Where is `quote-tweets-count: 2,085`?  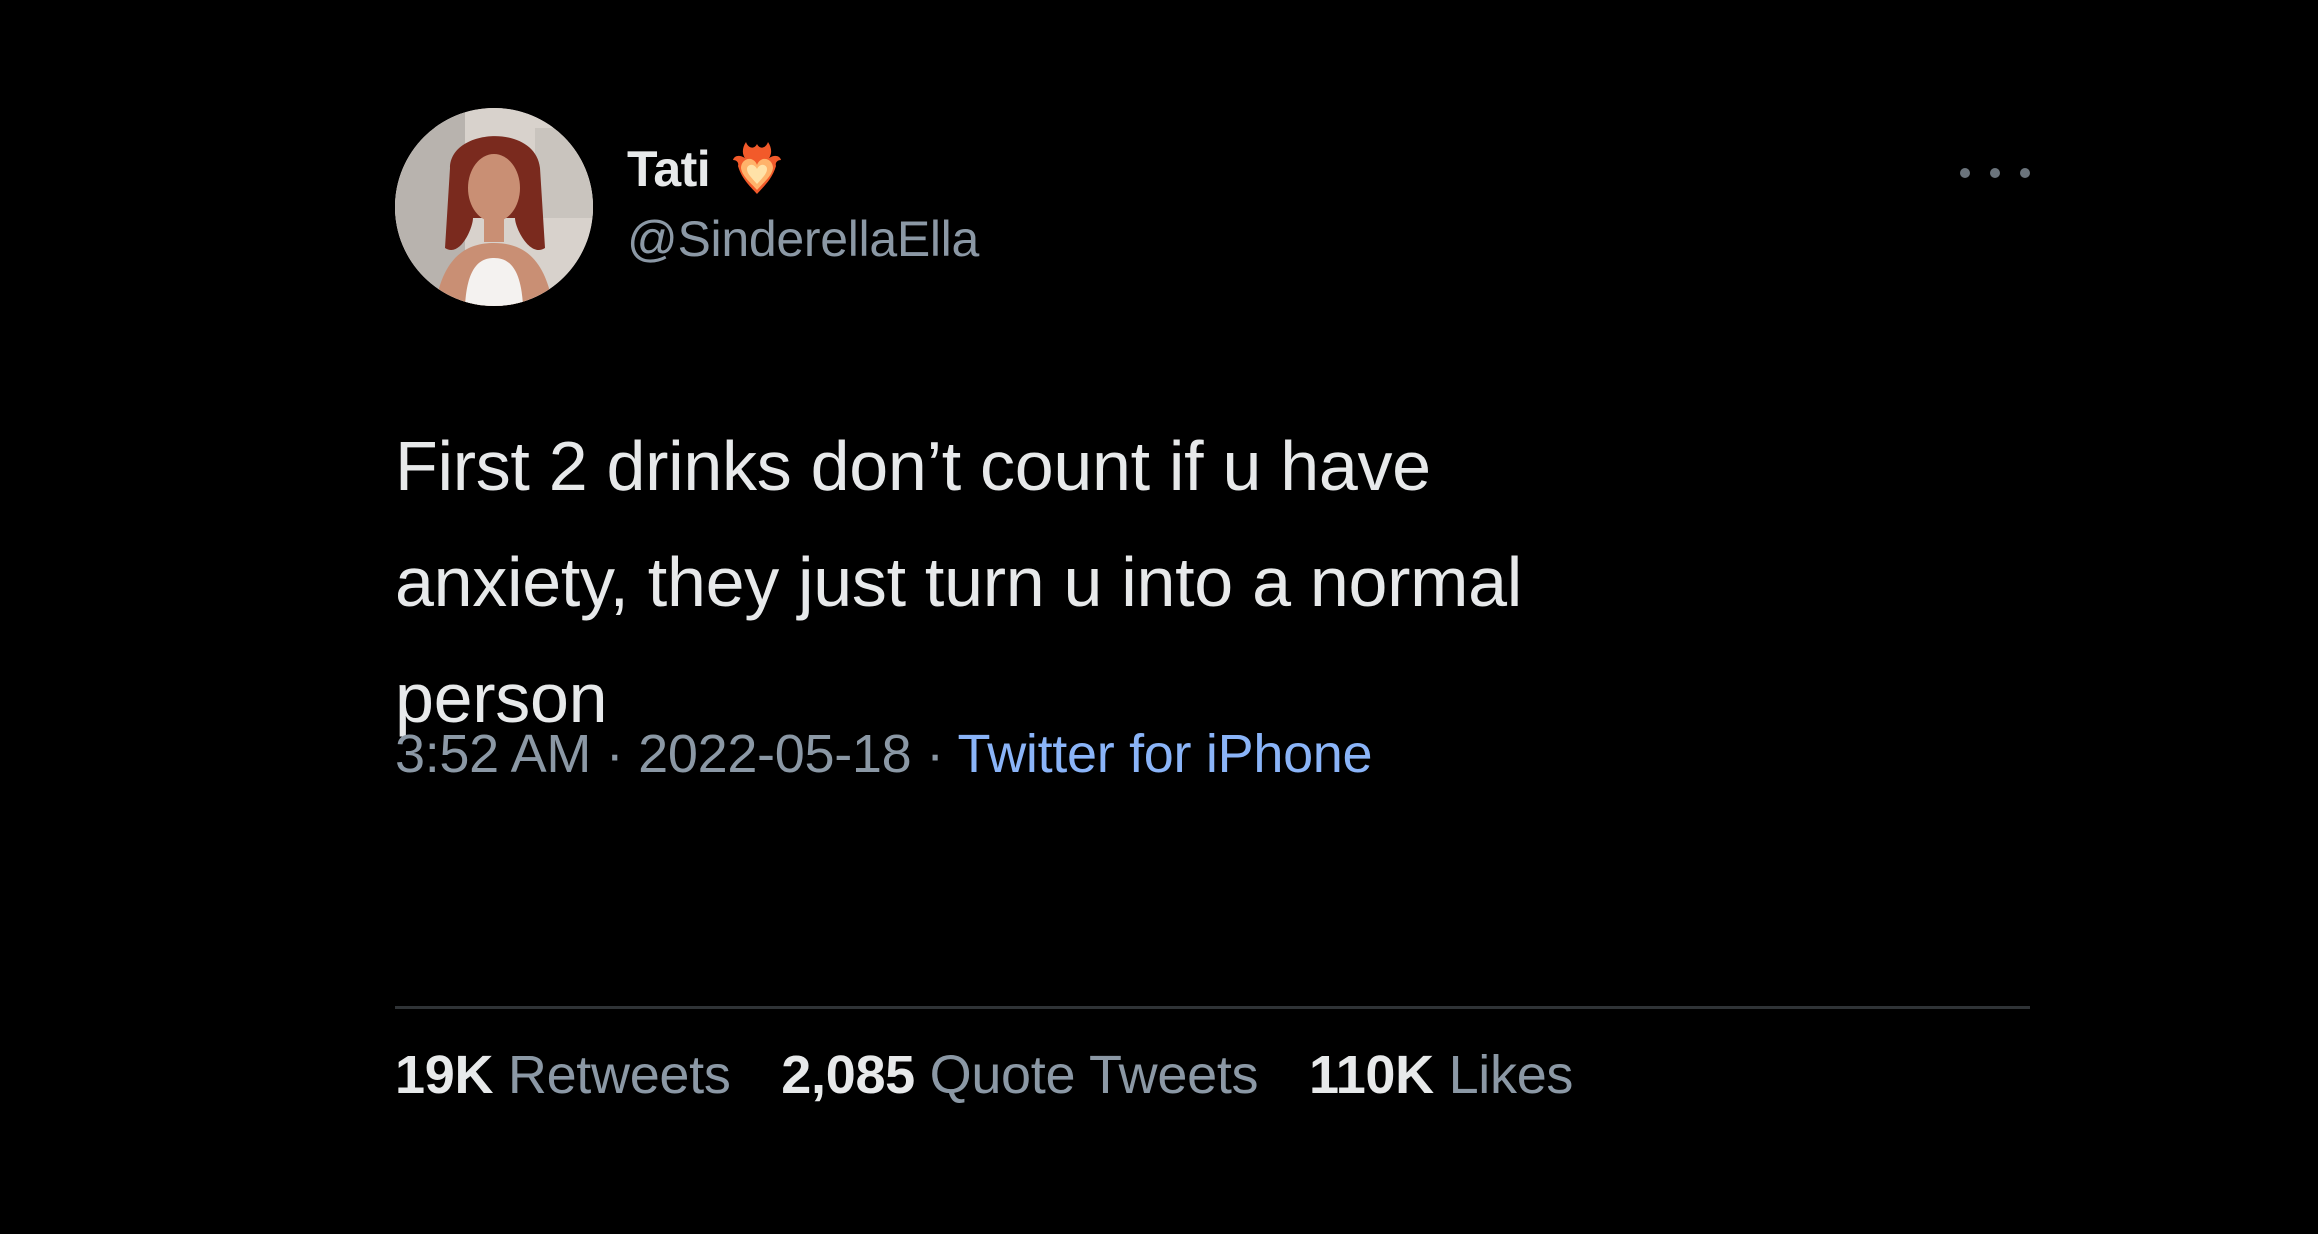
quote-tweets-count: 2,085 is located at coordinates (848, 1075).